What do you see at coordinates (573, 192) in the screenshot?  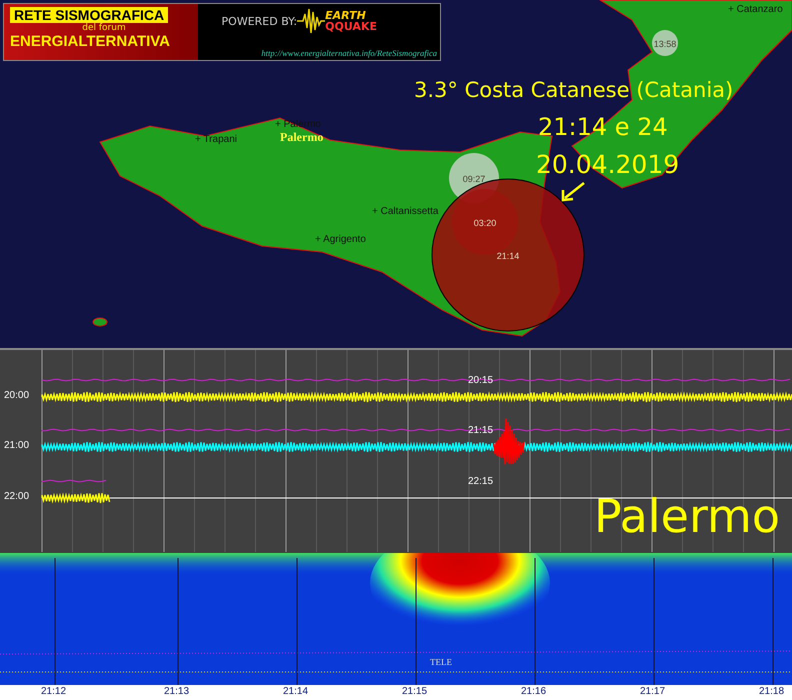 I see `arrow-icon` at bounding box center [573, 192].